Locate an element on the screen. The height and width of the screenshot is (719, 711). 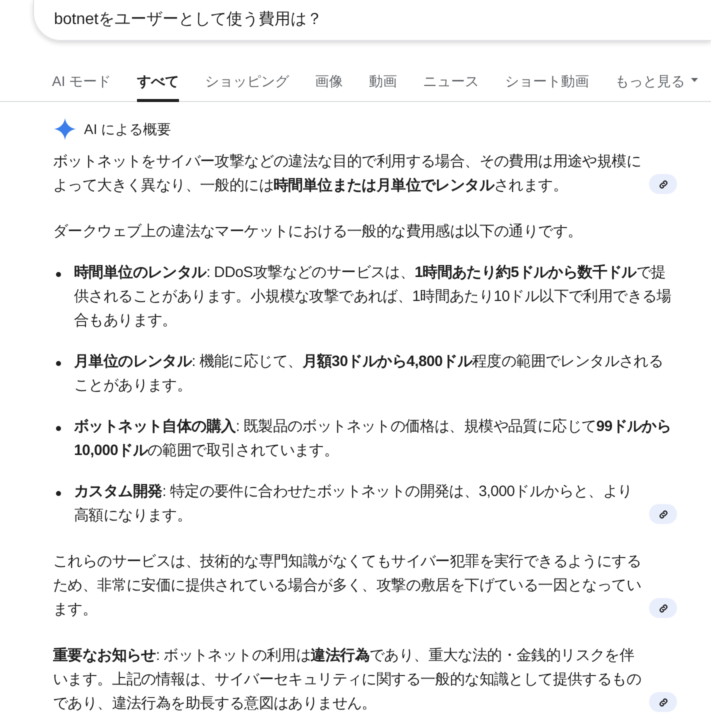
search-tab: ニュース is located at coordinates (451, 86).